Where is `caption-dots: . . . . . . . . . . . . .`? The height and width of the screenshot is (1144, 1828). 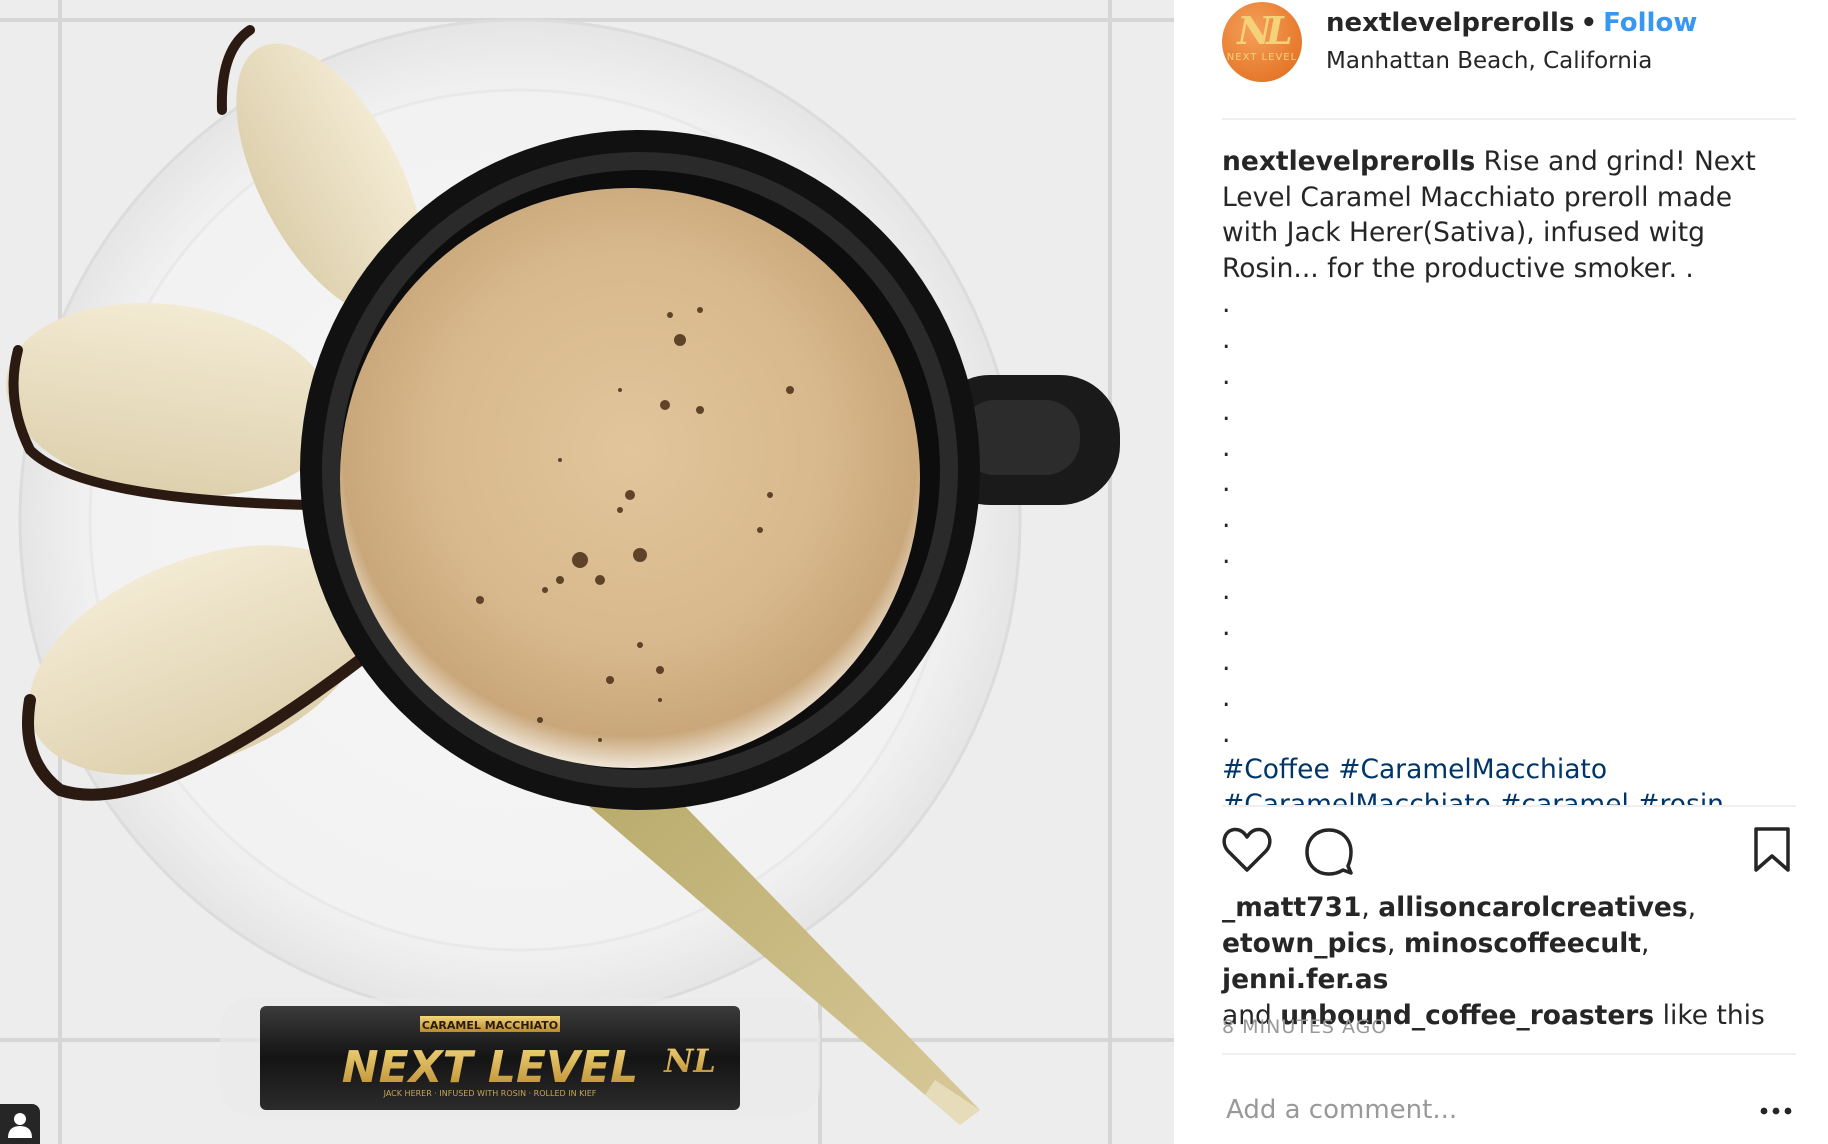
caption-dots: . . . . . . . . . . . . . is located at coordinates (1509, 518).